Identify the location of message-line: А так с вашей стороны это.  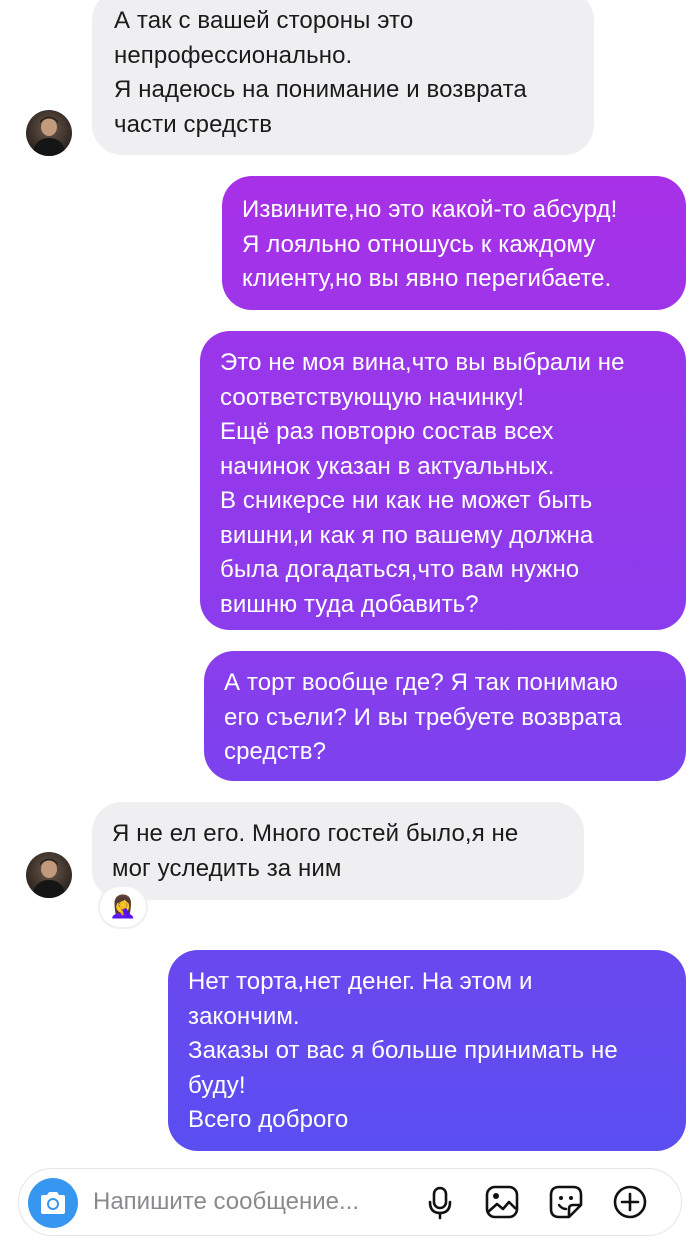
(264, 20).